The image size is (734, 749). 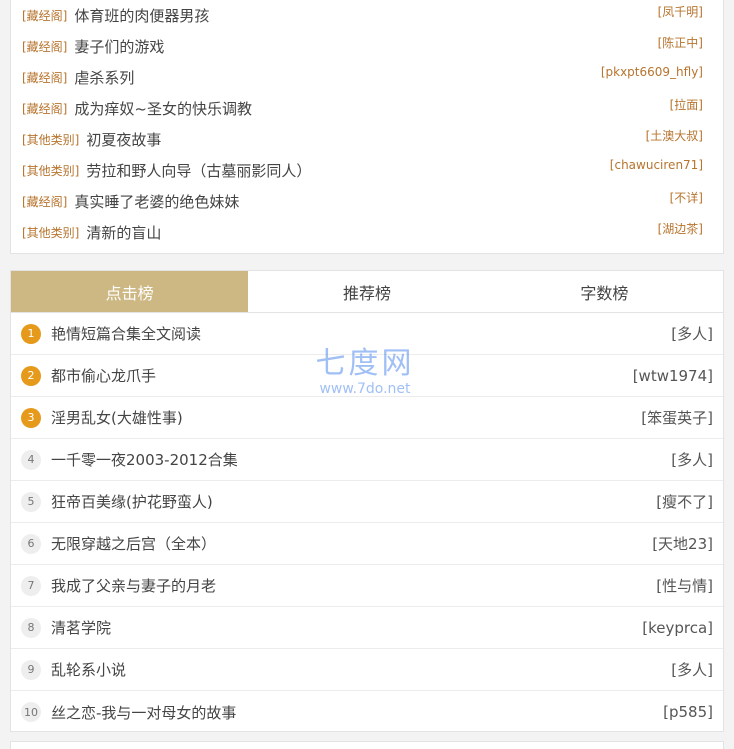 What do you see at coordinates (680, 228) in the screenshot?
I see `author-link: [湖边茶]` at bounding box center [680, 228].